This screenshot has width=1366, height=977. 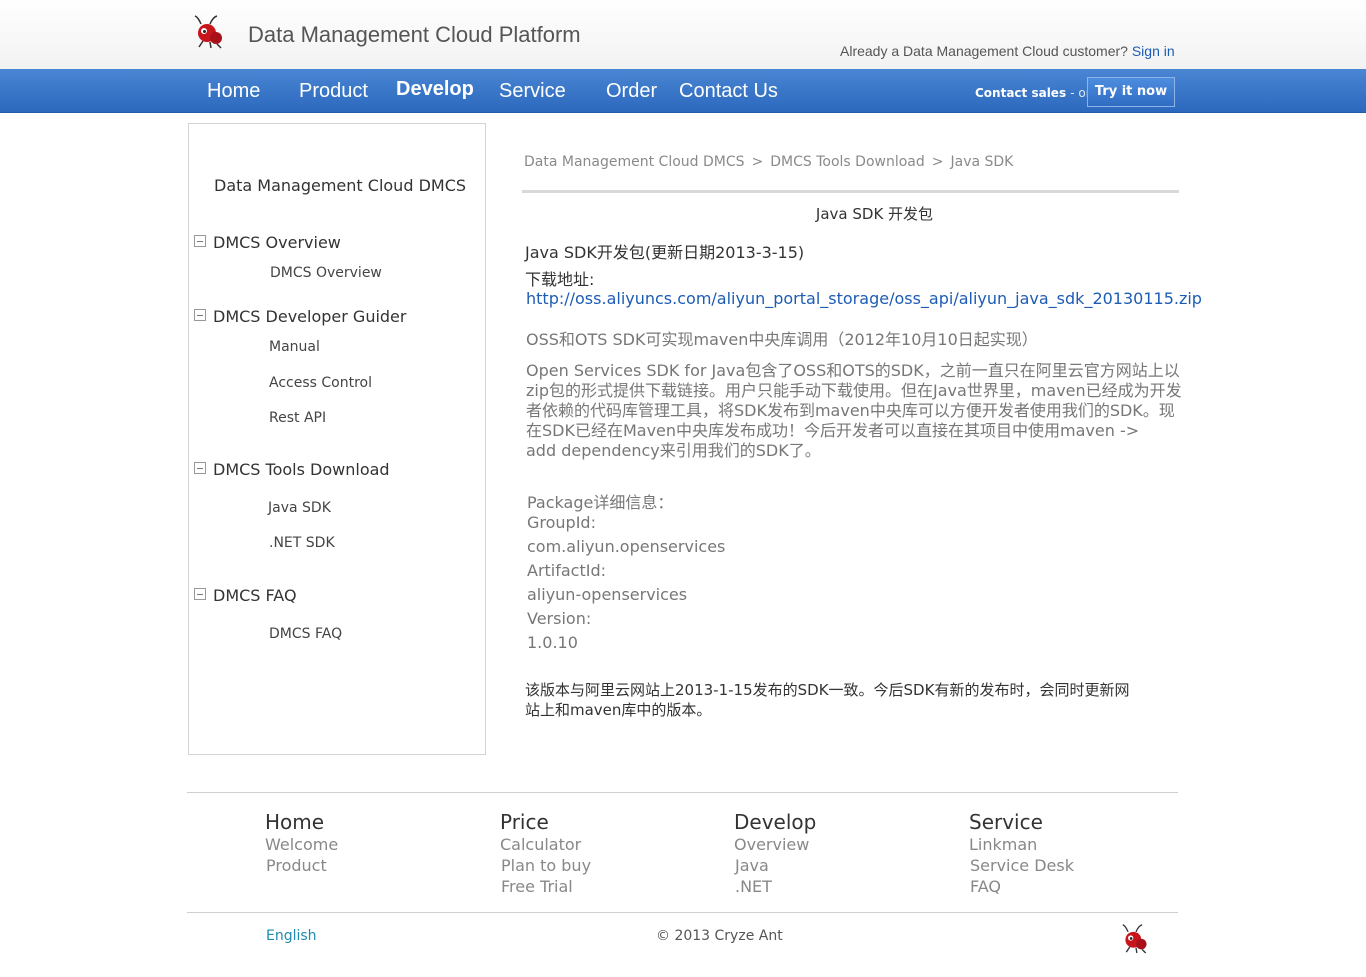 What do you see at coordinates (847, 162) in the screenshot?
I see `breadcrumb-item: DMCS Tools Download` at bounding box center [847, 162].